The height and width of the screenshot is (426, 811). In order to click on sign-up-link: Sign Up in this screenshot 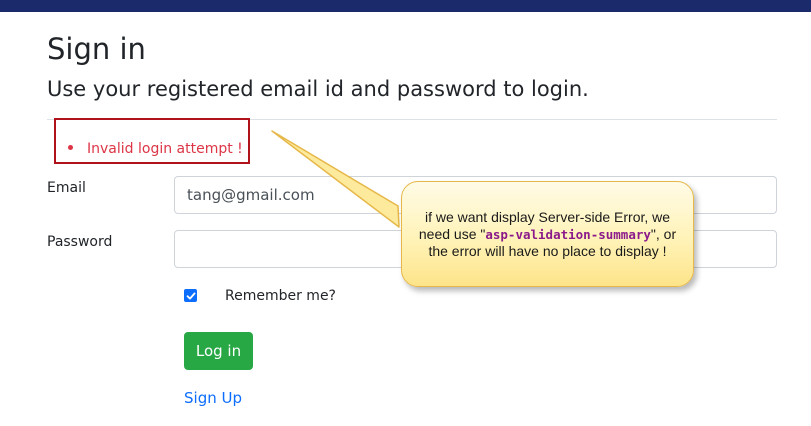, I will do `click(213, 398)`.